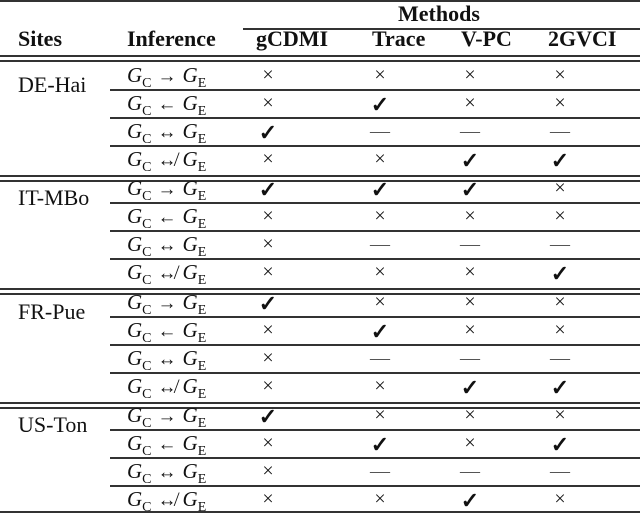  Describe the element at coordinates (53, 424) in the screenshot. I see `site-label: US-Ton` at that location.